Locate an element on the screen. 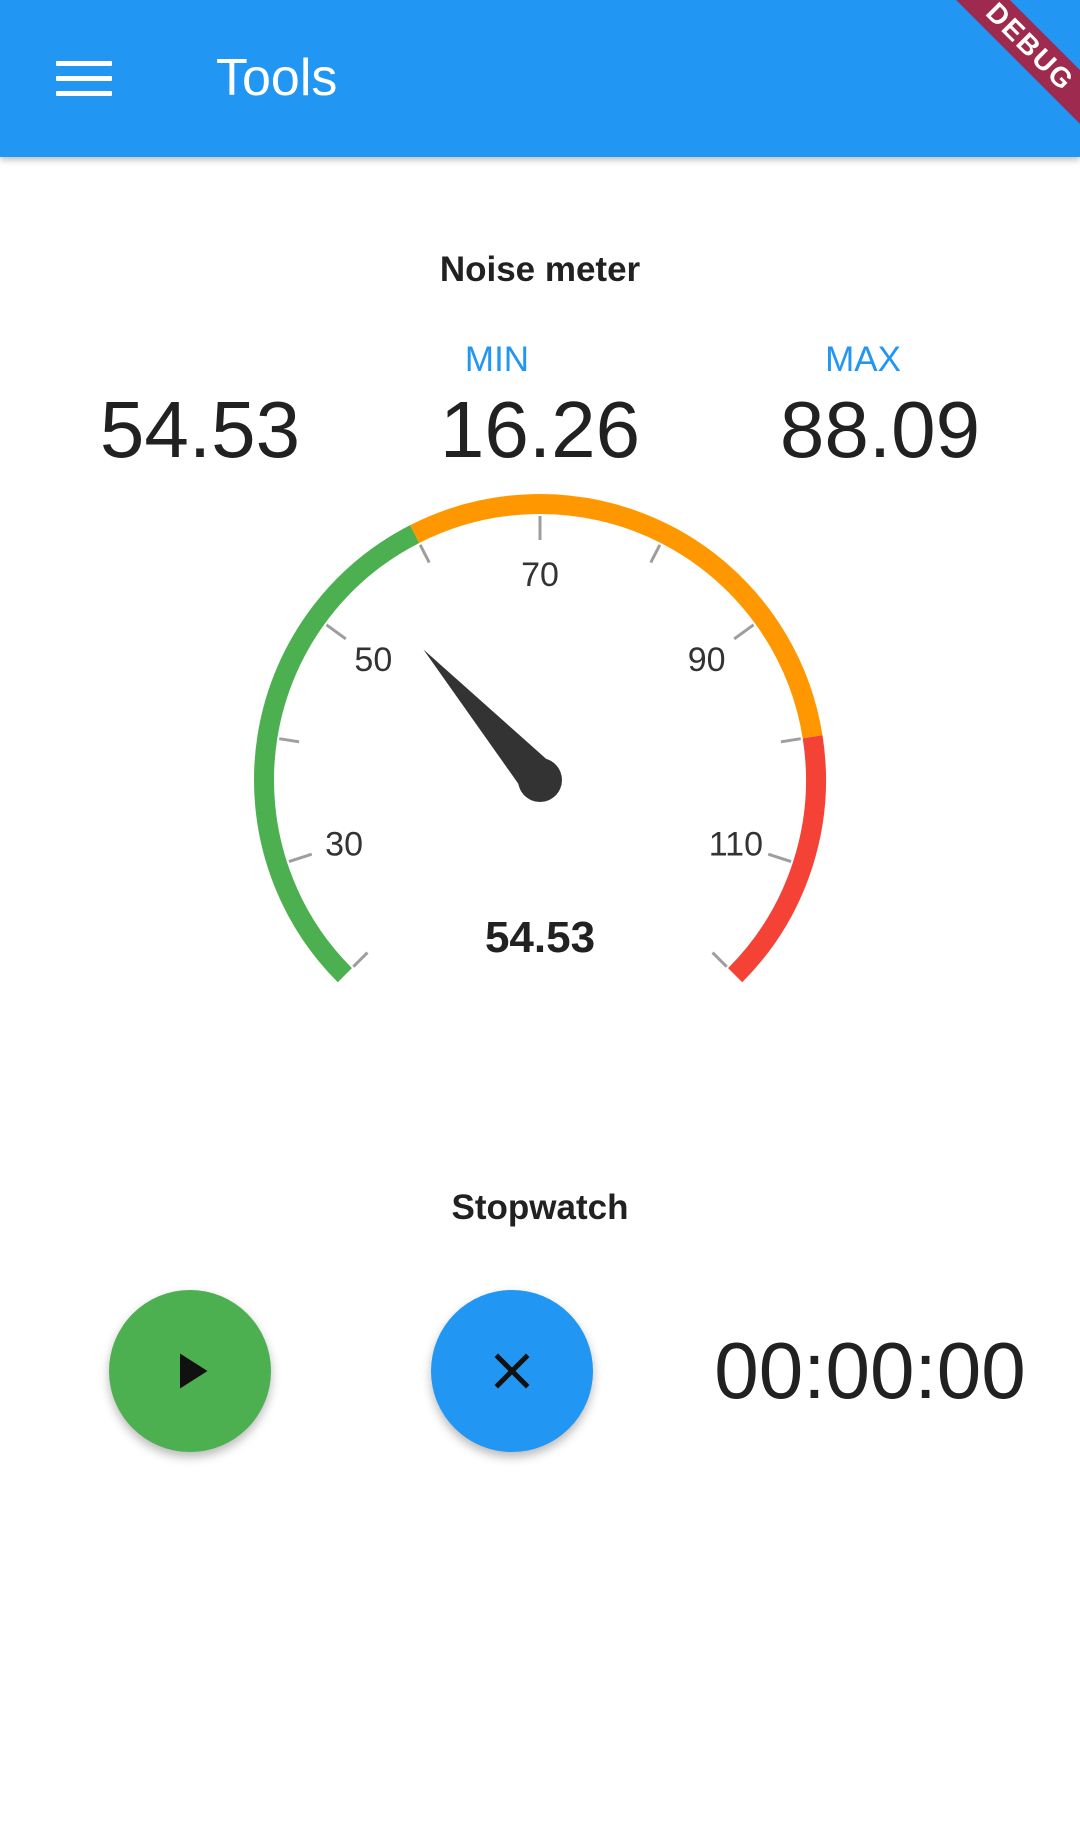 The width and height of the screenshot is (1080, 1838). app-bar: Tools is located at coordinates (540, 78).